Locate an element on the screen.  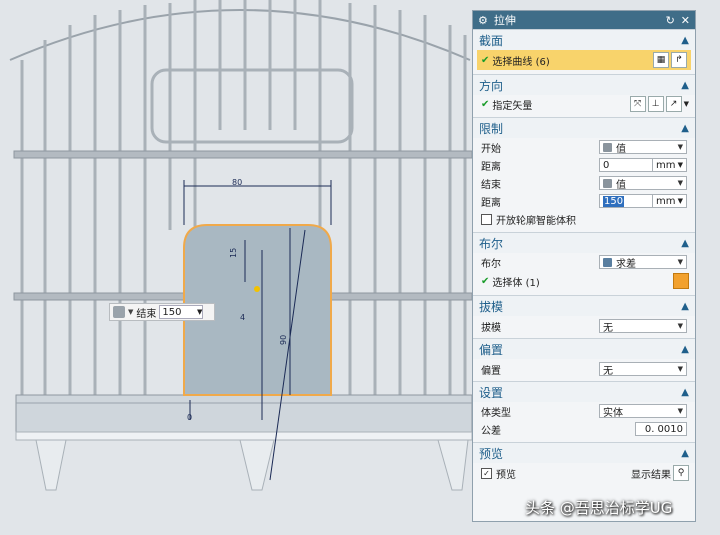
start-distance-row: 距离 0 mm ▼ is located at coordinates (584, 165).